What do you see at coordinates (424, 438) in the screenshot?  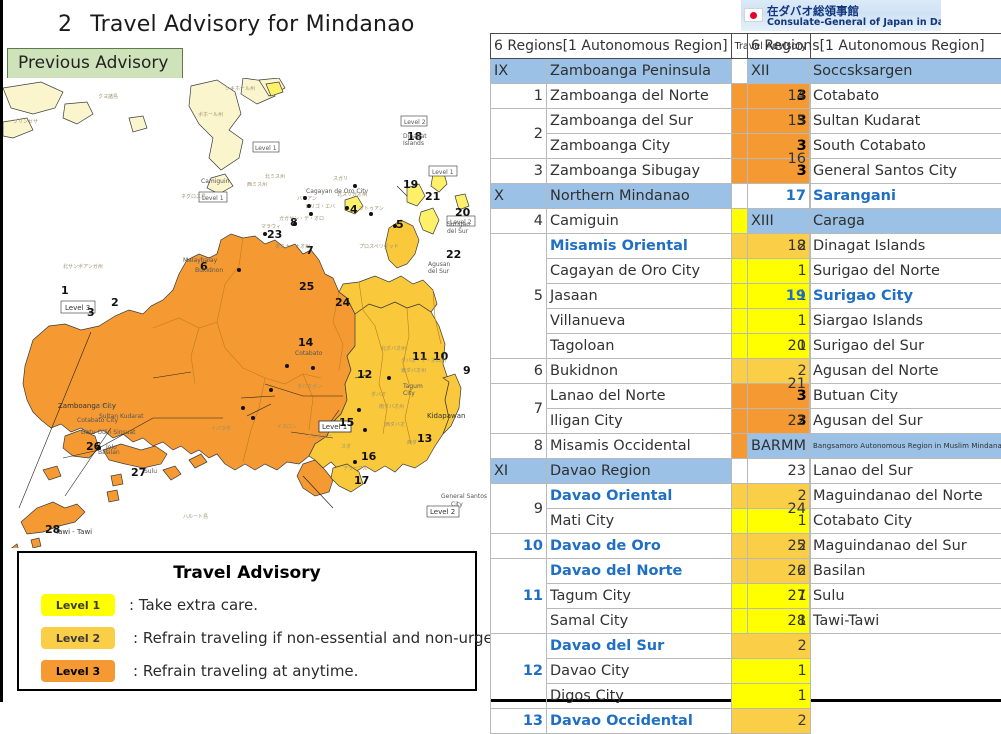 I see `svg-text: 13` at bounding box center [424, 438].